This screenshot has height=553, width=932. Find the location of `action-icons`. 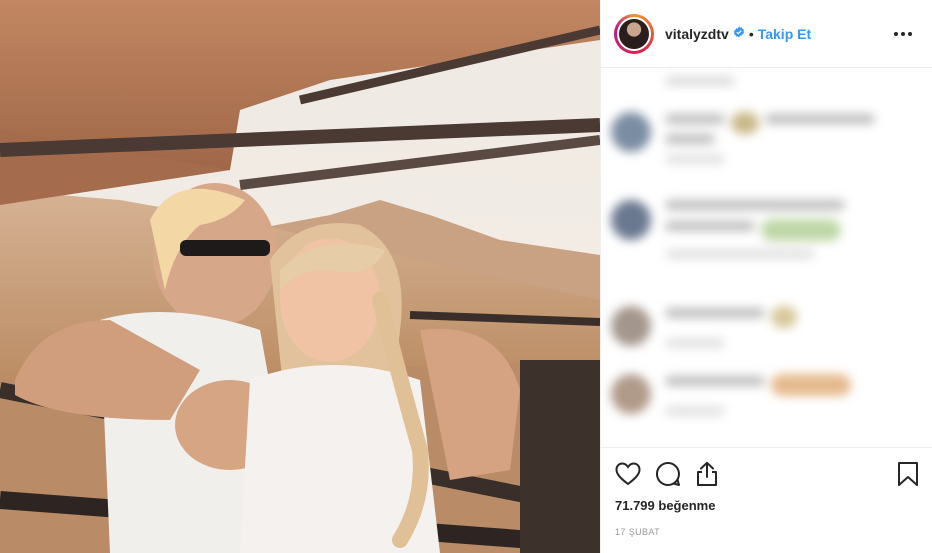

action-icons is located at coordinates (767, 474).